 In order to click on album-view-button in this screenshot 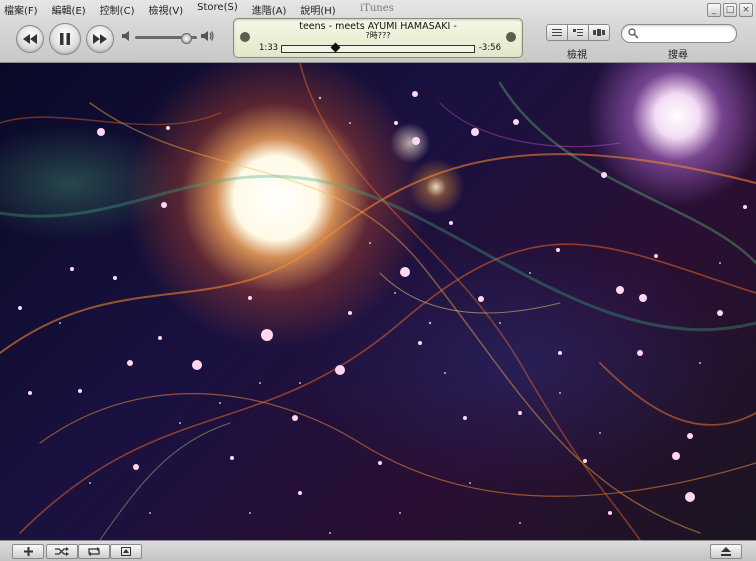, I will do `click(578, 32)`.